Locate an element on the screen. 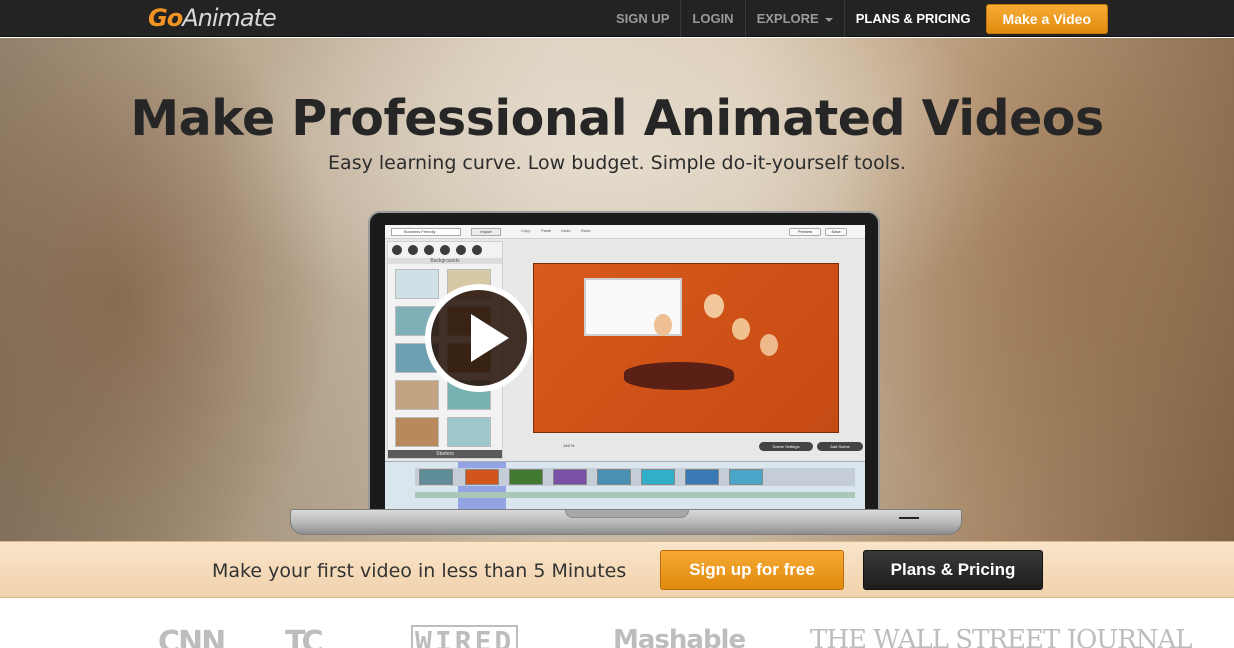 This screenshot has height=648, width=1234. editor-redo-tool: Redo is located at coordinates (586, 230).